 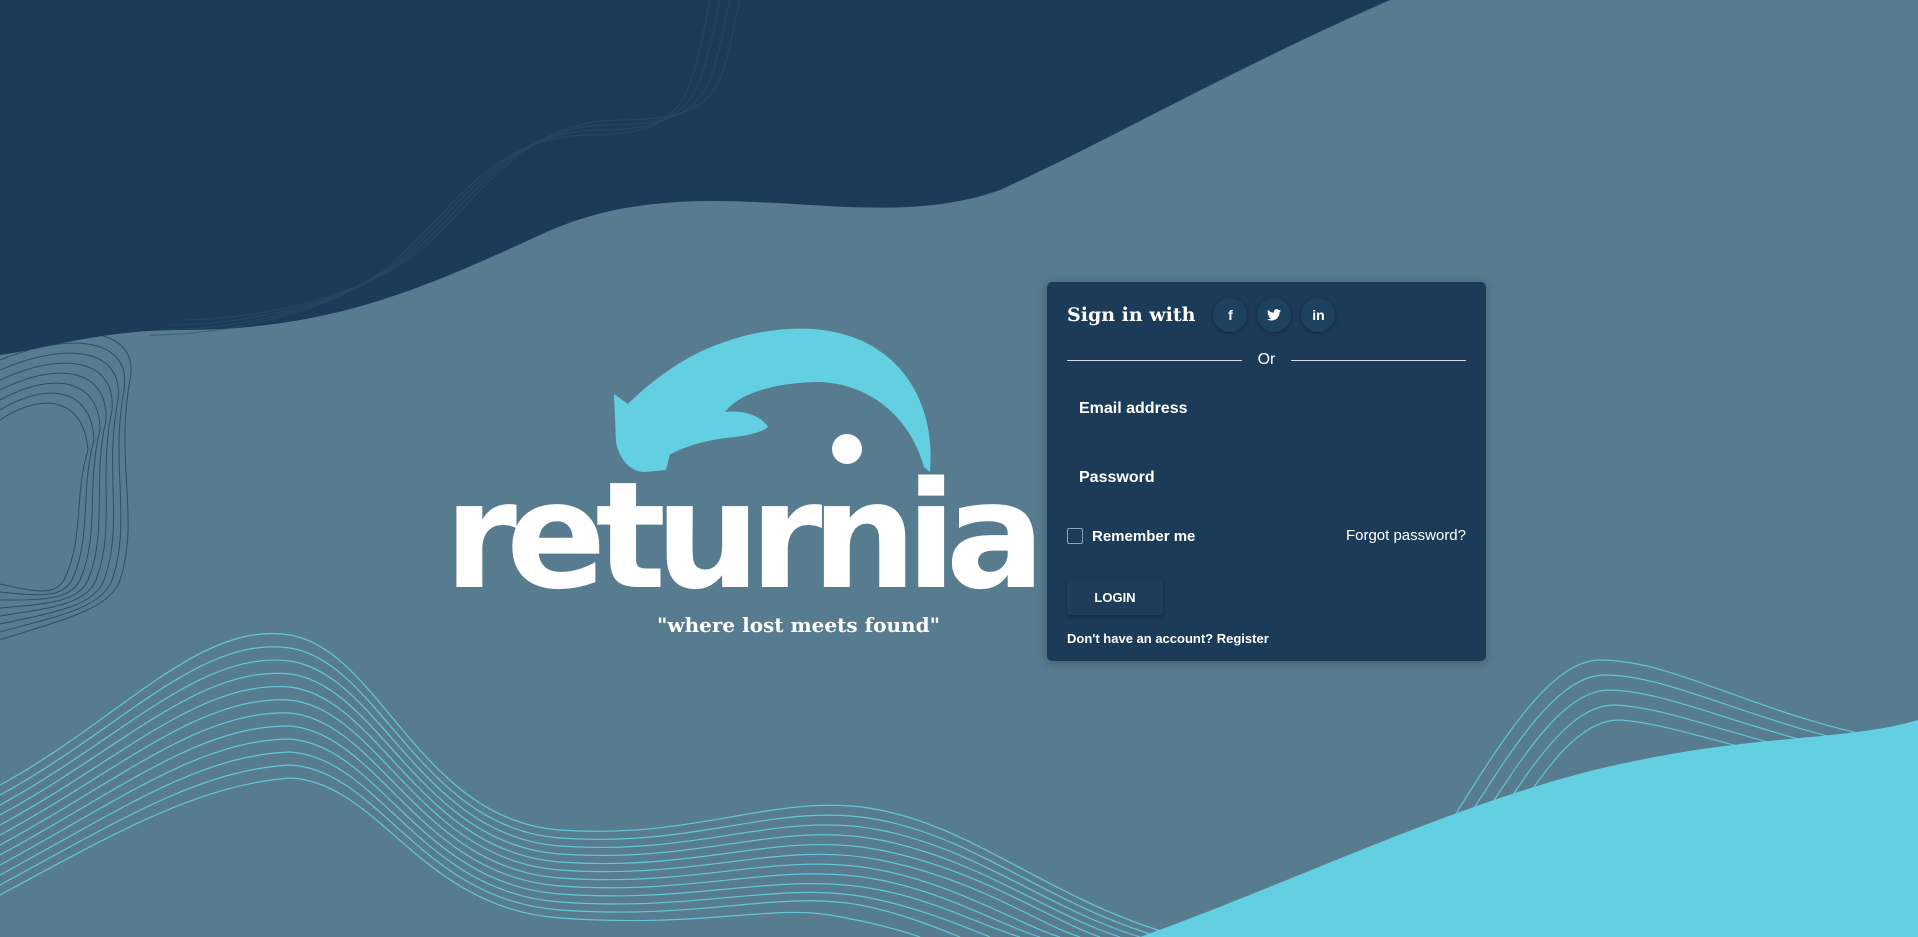 What do you see at coordinates (744, 536) in the screenshot?
I see `wordmark: returnia` at bounding box center [744, 536].